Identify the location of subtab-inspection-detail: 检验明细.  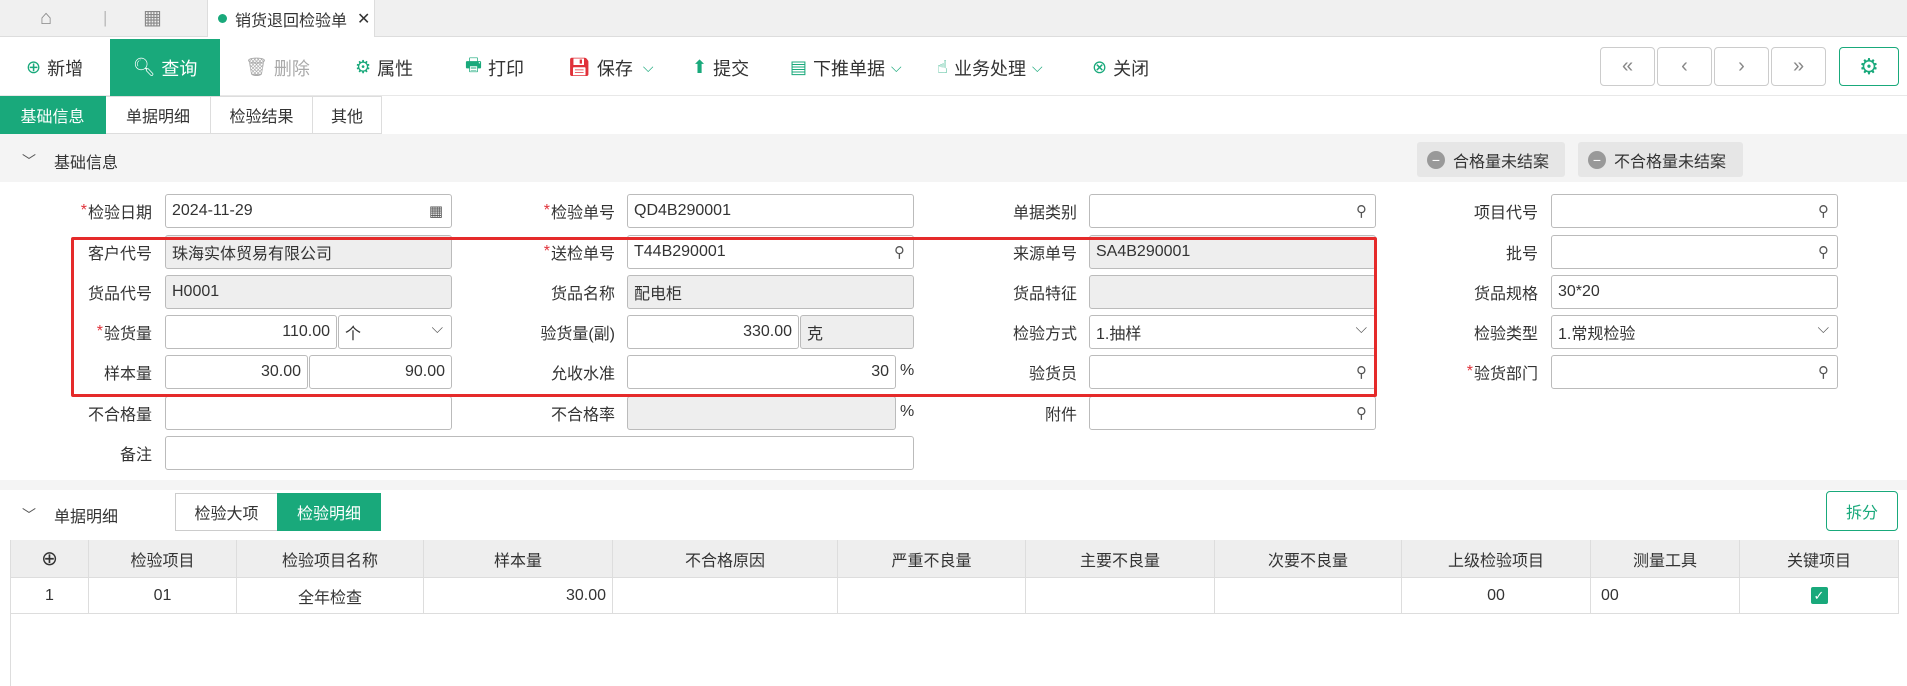
(329, 512).